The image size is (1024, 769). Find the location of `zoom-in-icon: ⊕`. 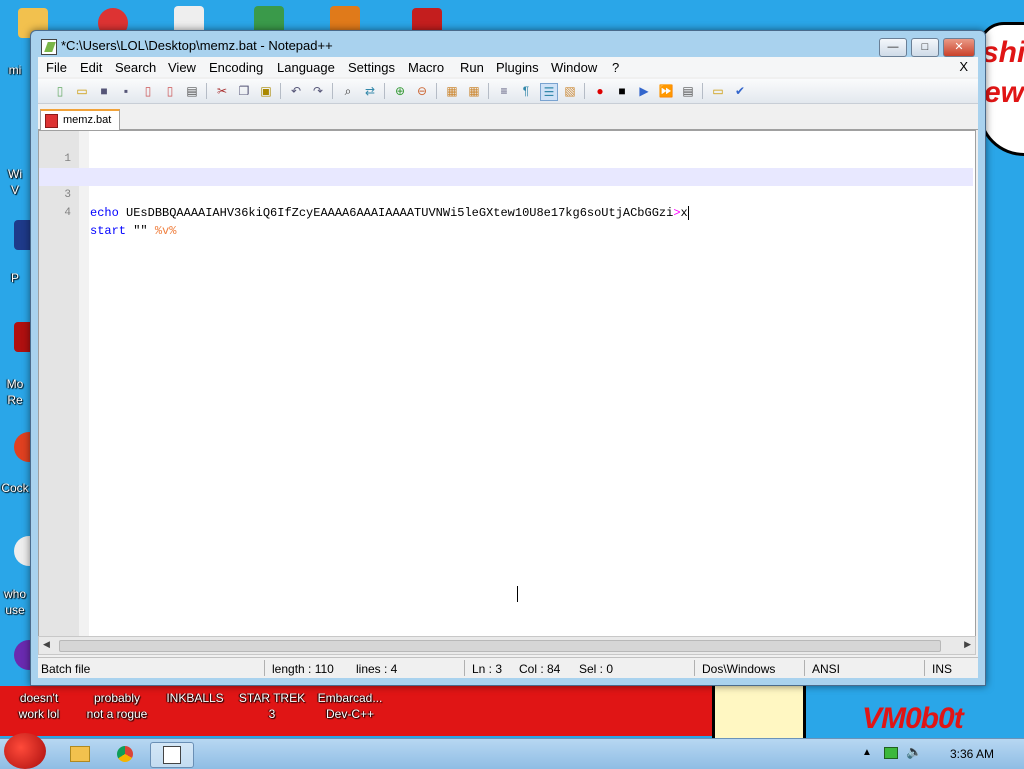

zoom-in-icon: ⊕ is located at coordinates (400, 91).